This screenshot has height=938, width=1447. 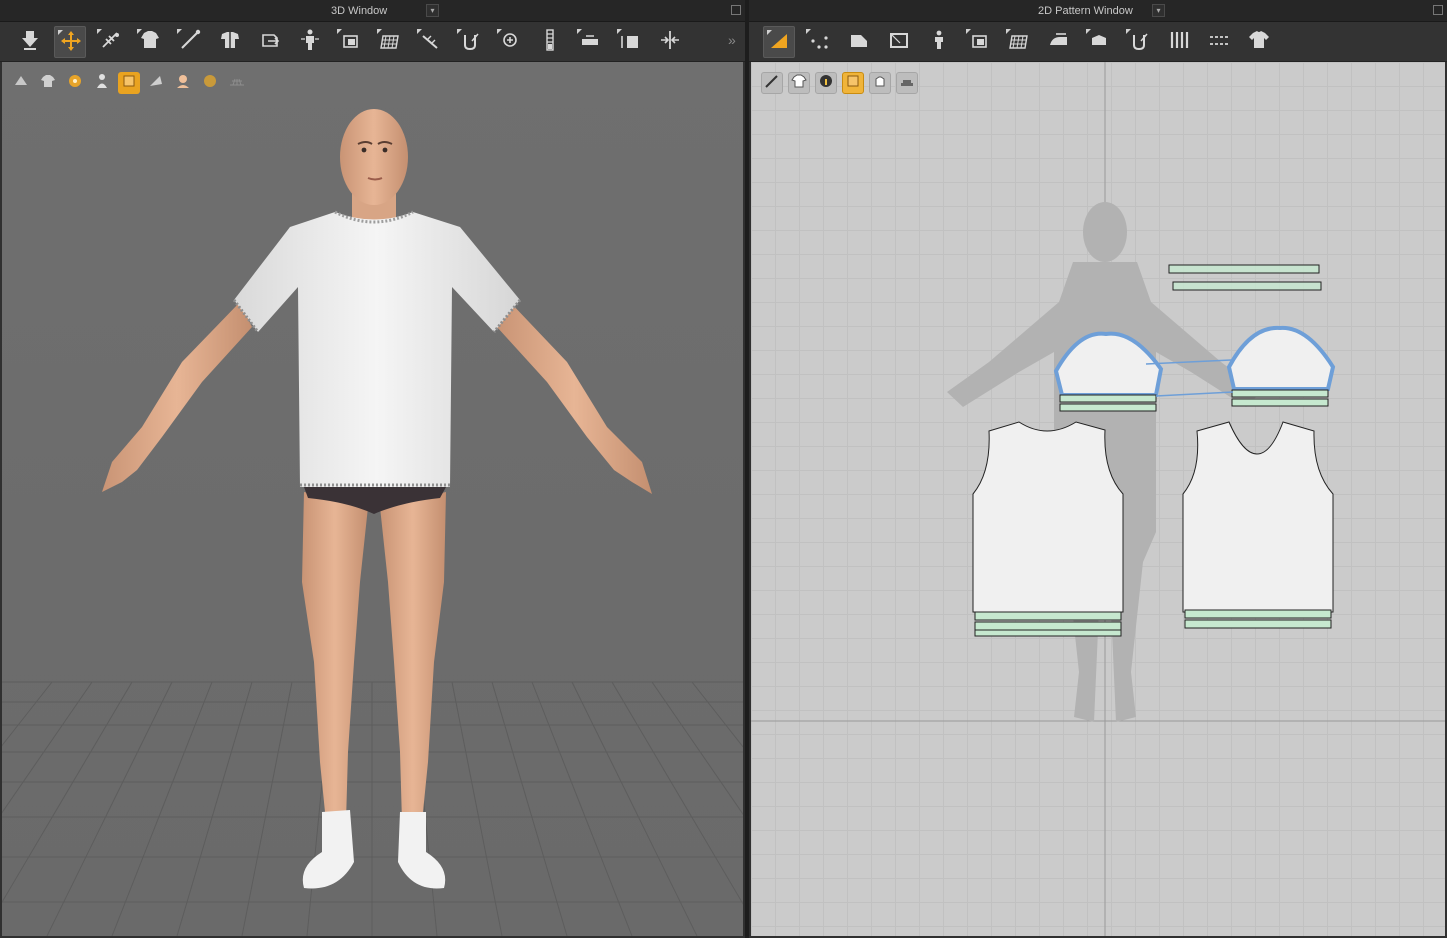 I want to click on polygon-button, so click(x=859, y=42).